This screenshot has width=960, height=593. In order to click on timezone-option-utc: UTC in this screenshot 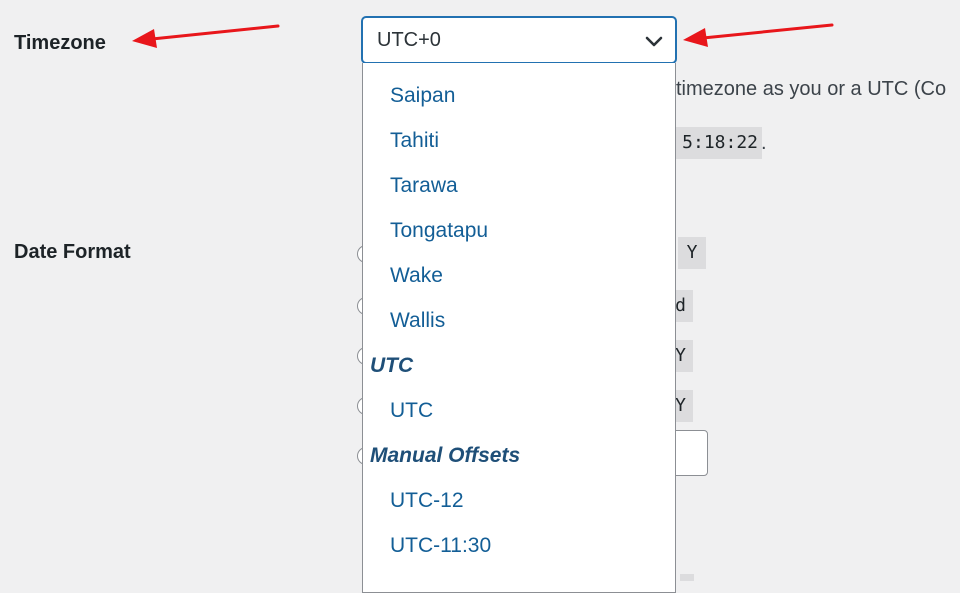, I will do `click(411, 411)`.